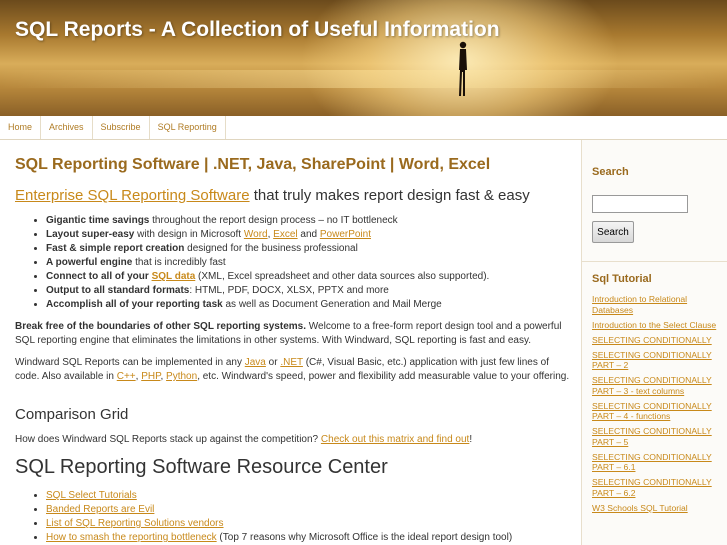  Describe the element at coordinates (201, 467) in the screenshot. I see `resource-center-heading: SQL Reporting Software Resource Center` at that location.